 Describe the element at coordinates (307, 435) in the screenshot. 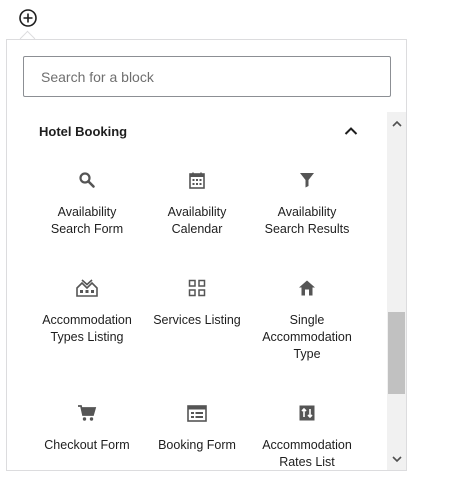

I see `block-accommodation-rates-list: Accommodation Rates List` at that location.